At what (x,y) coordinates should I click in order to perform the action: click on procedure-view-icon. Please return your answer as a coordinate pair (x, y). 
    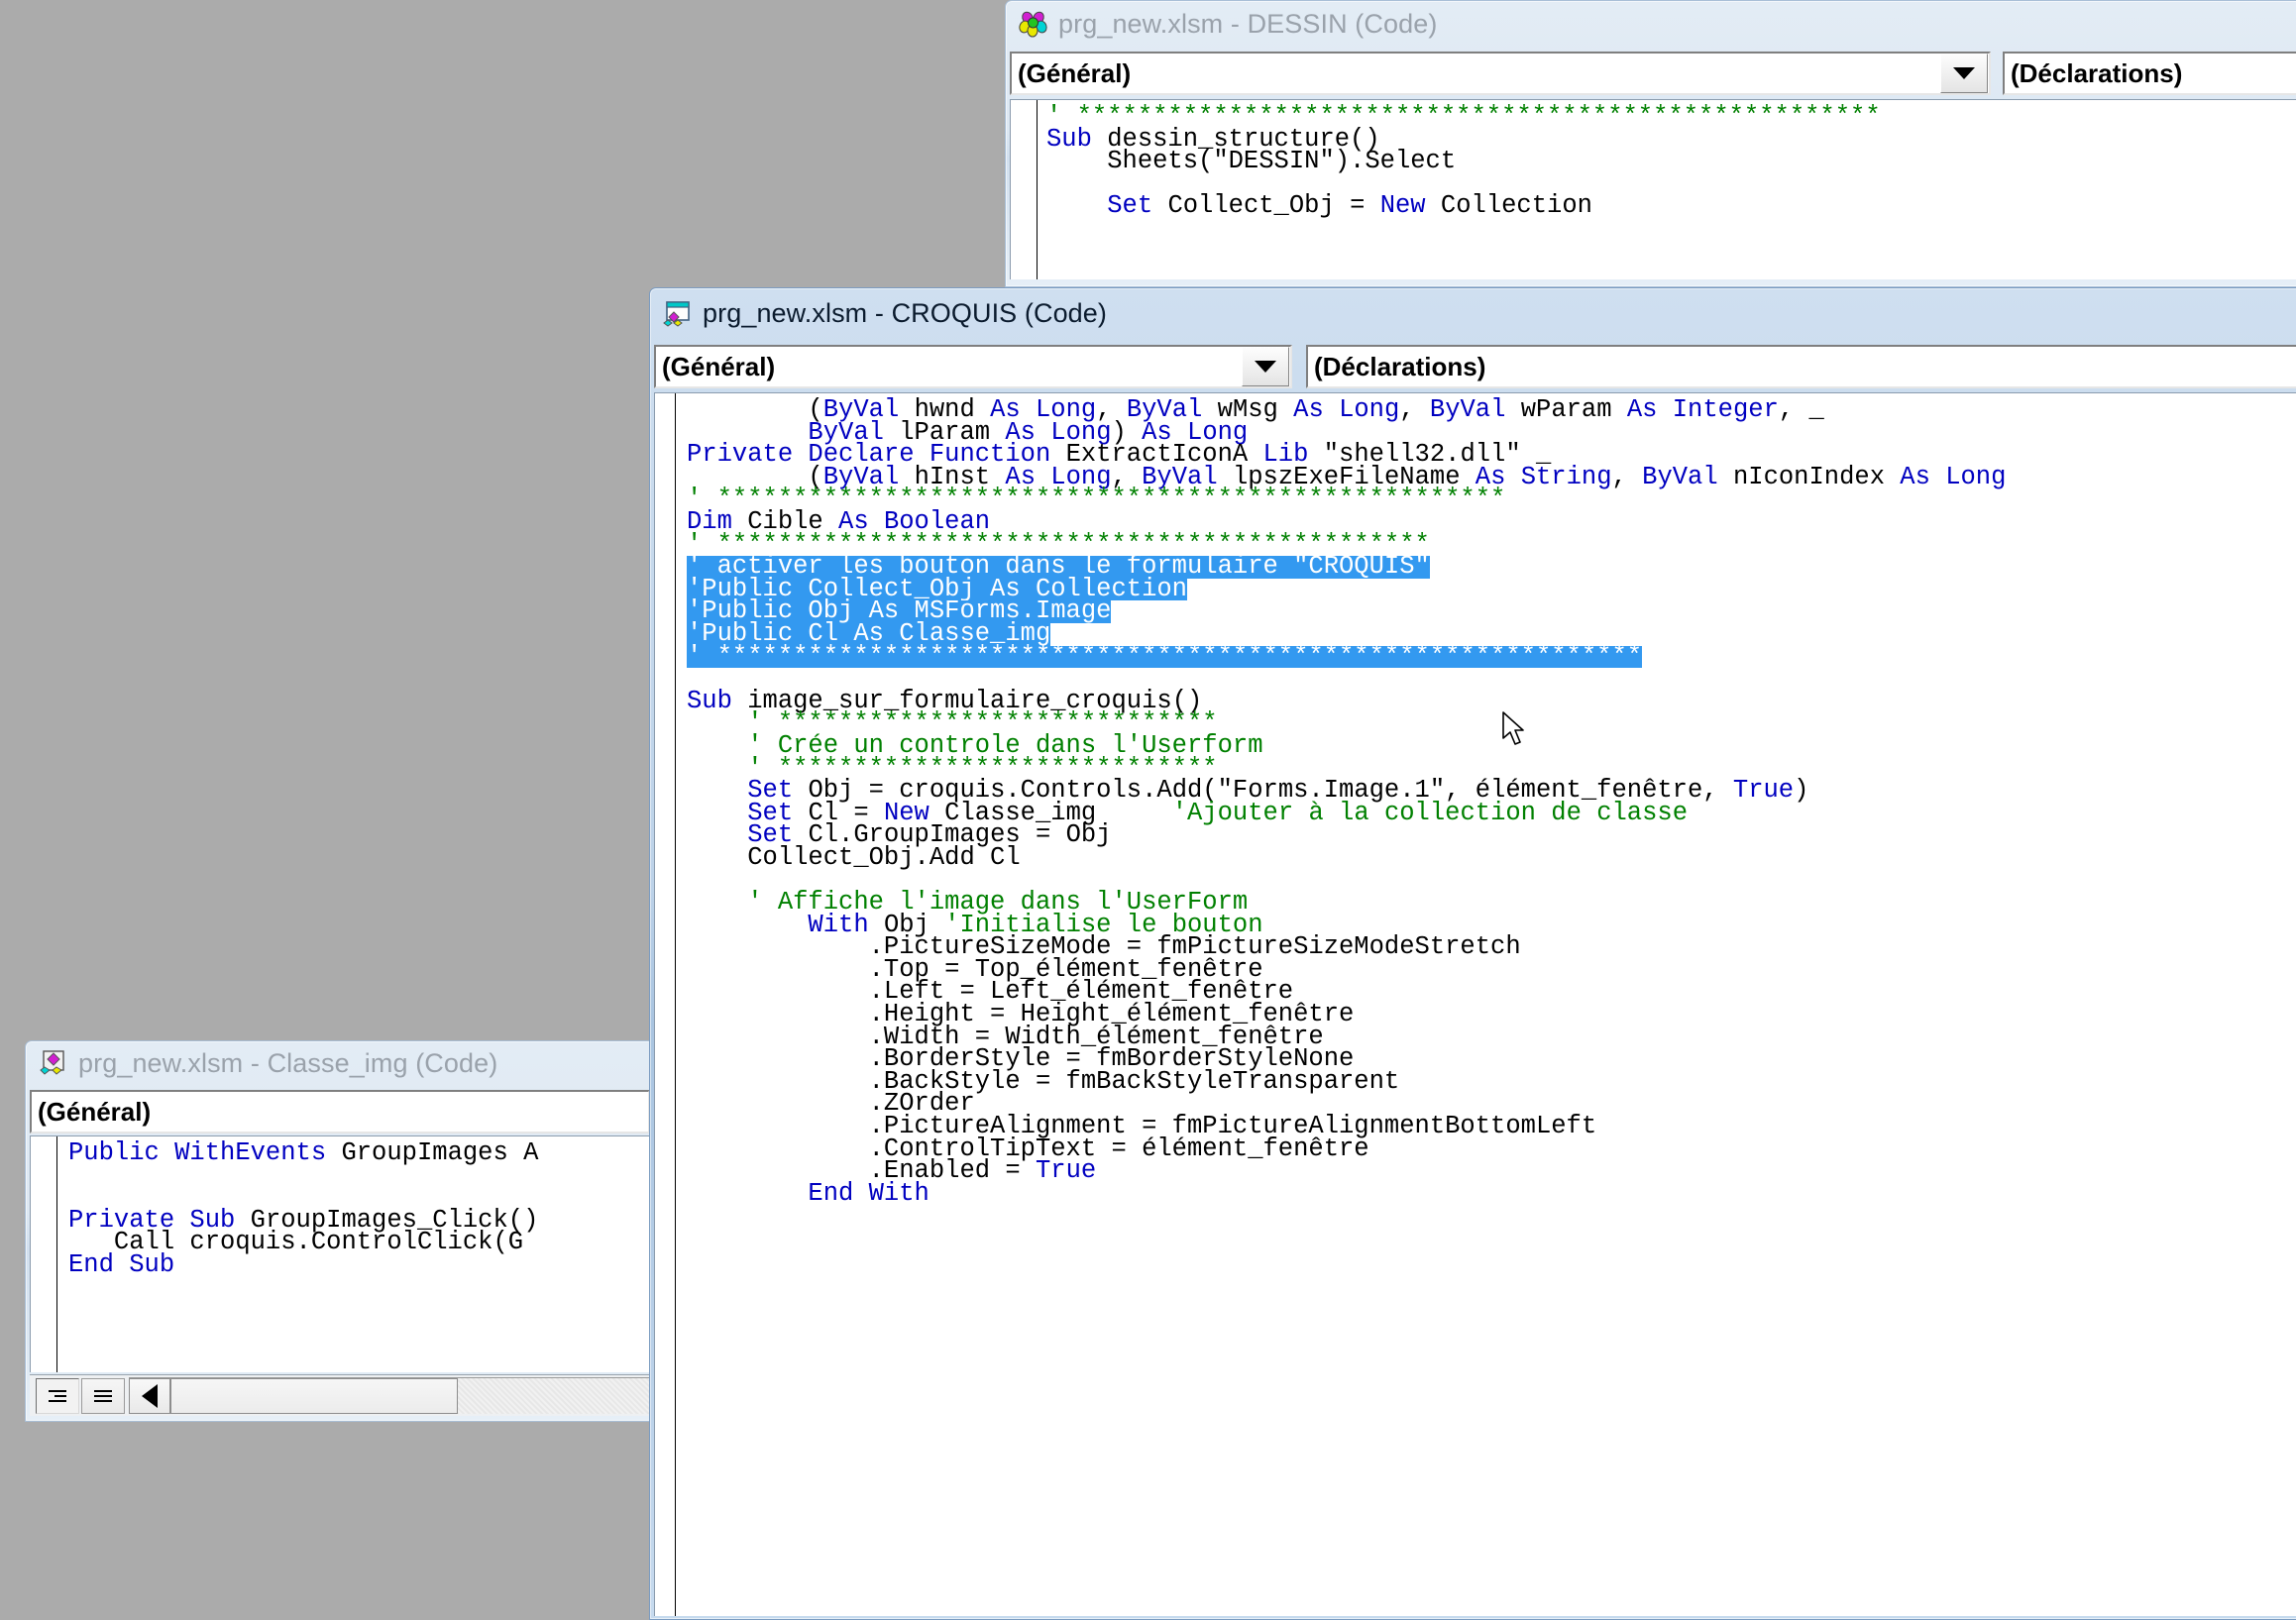
    Looking at the image, I should click on (57, 1395).